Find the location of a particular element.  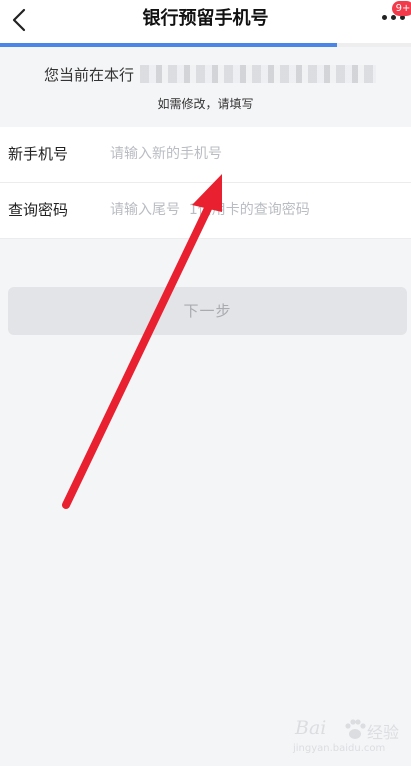

paw-icon is located at coordinates (355, 729).